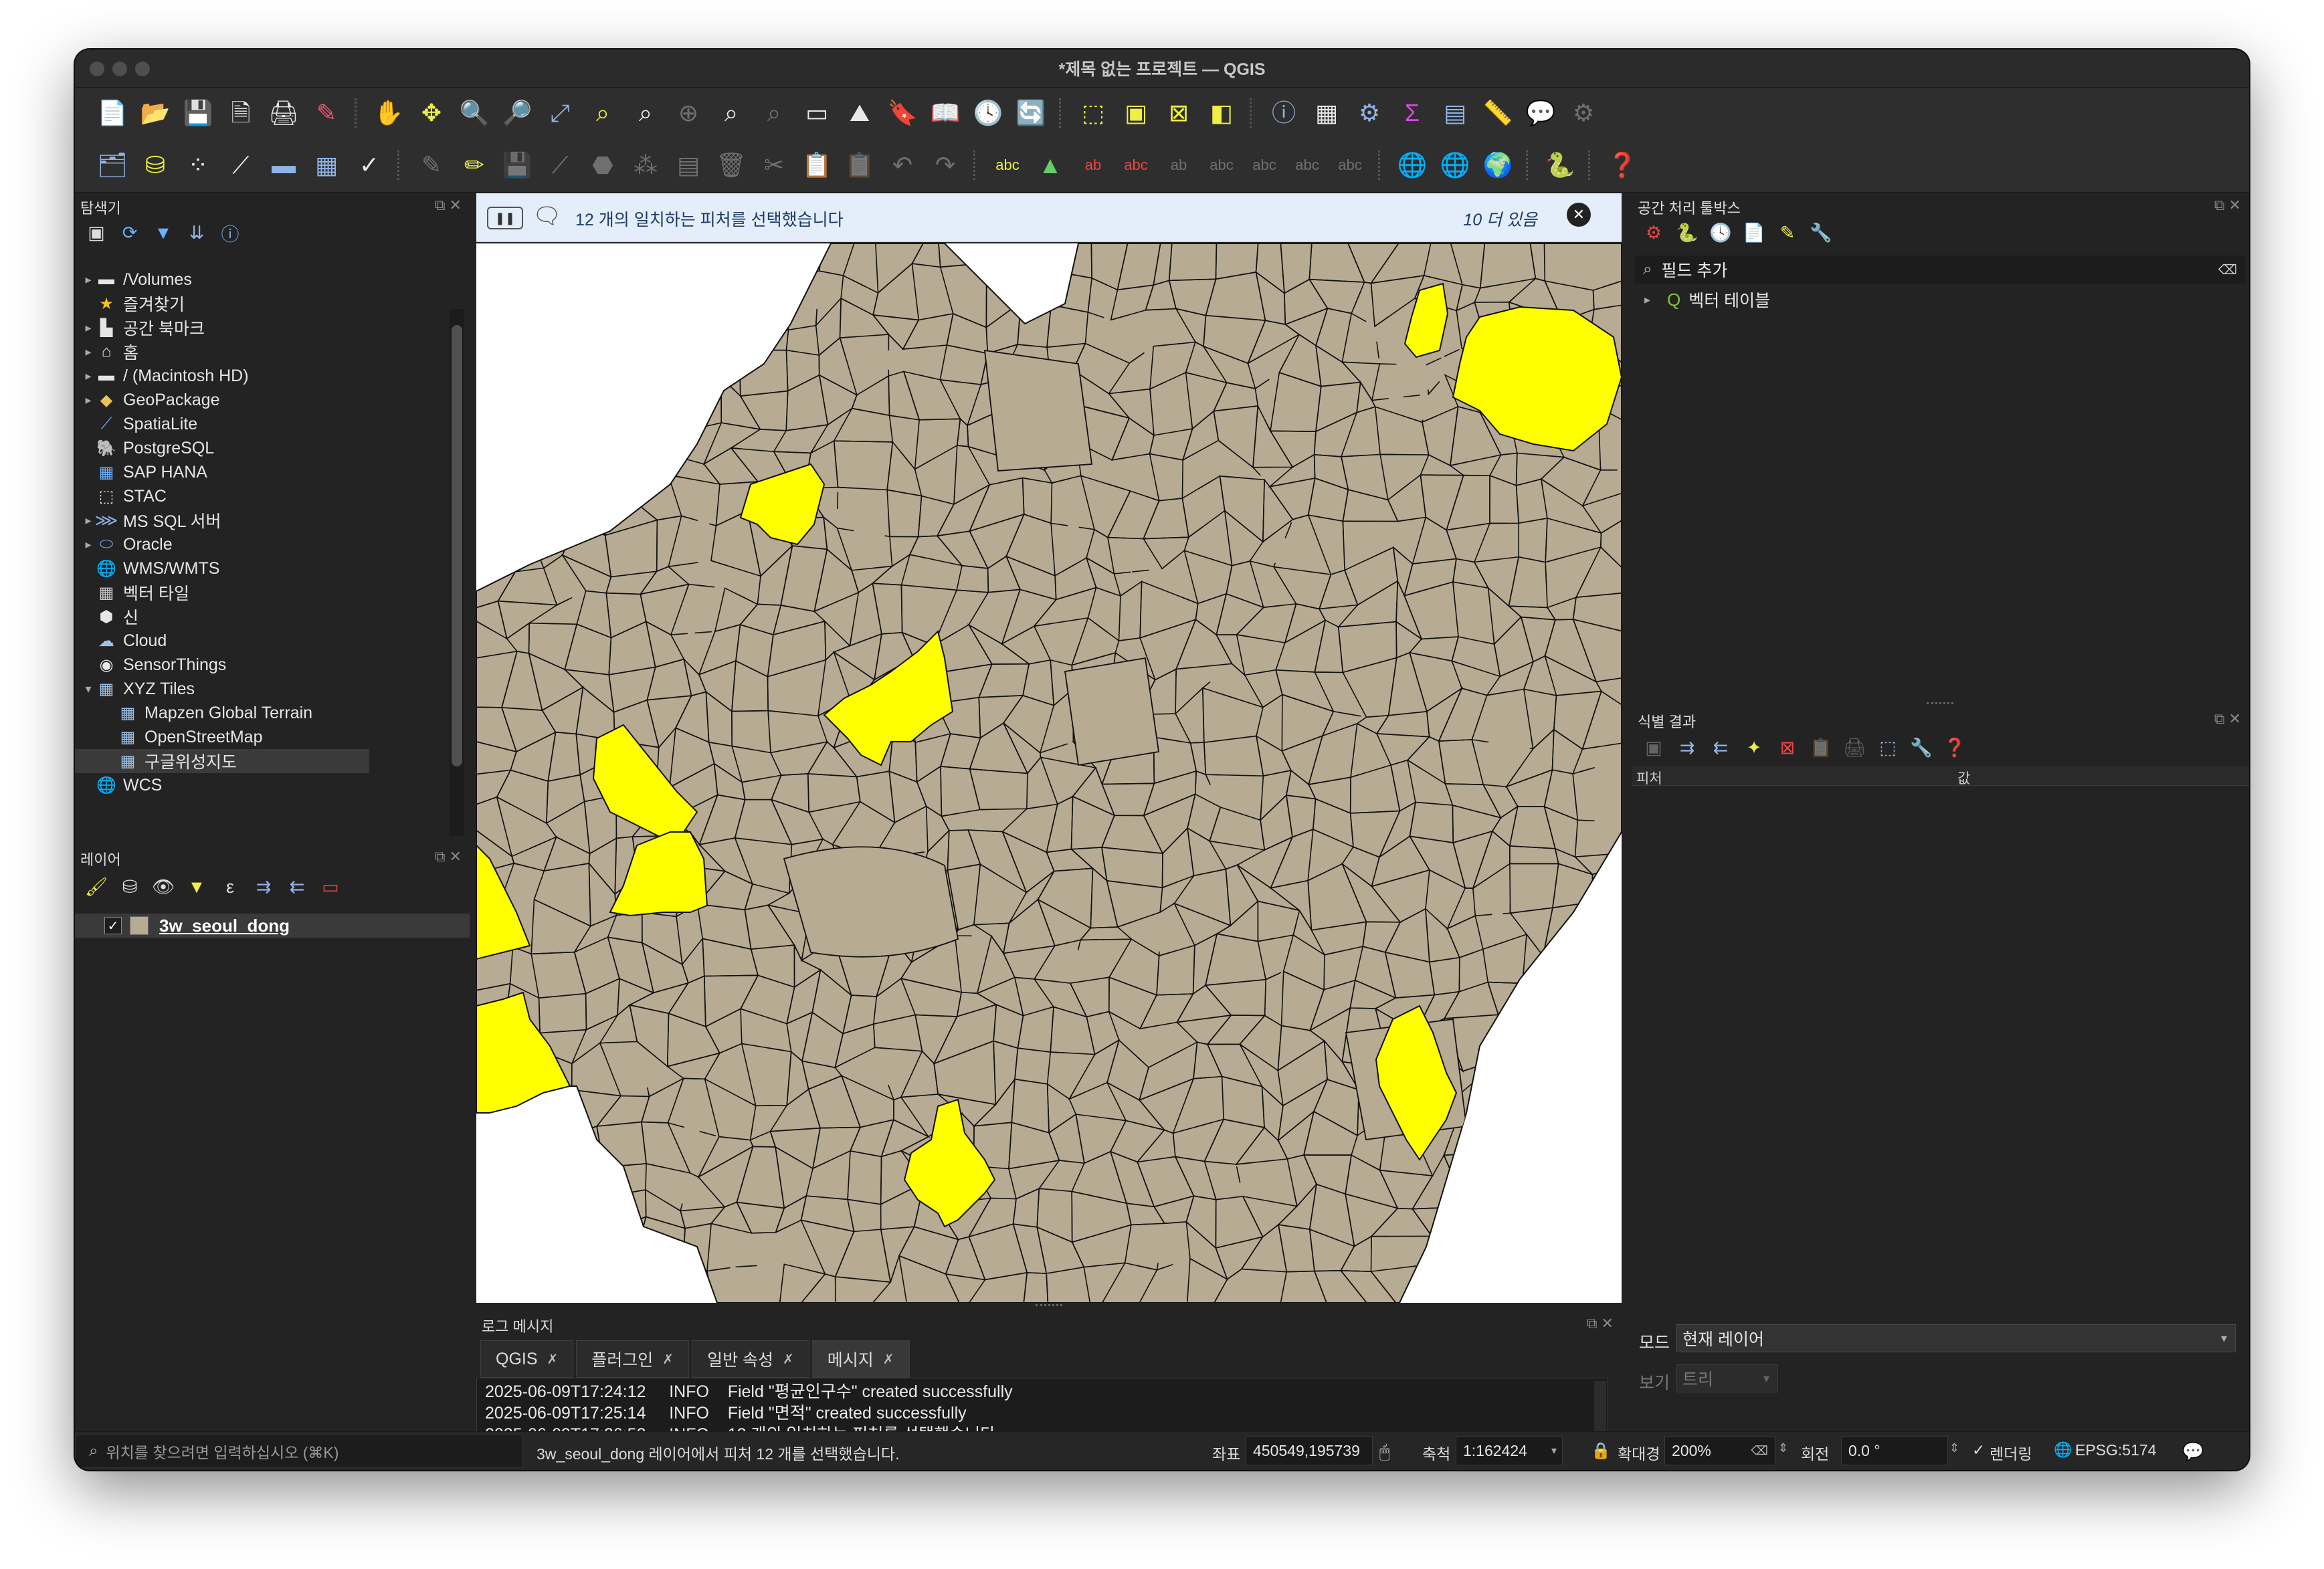 The image size is (2324, 1569). What do you see at coordinates (1509, 1451) in the screenshot?
I see `scale-field: 1:162424 ▾` at bounding box center [1509, 1451].